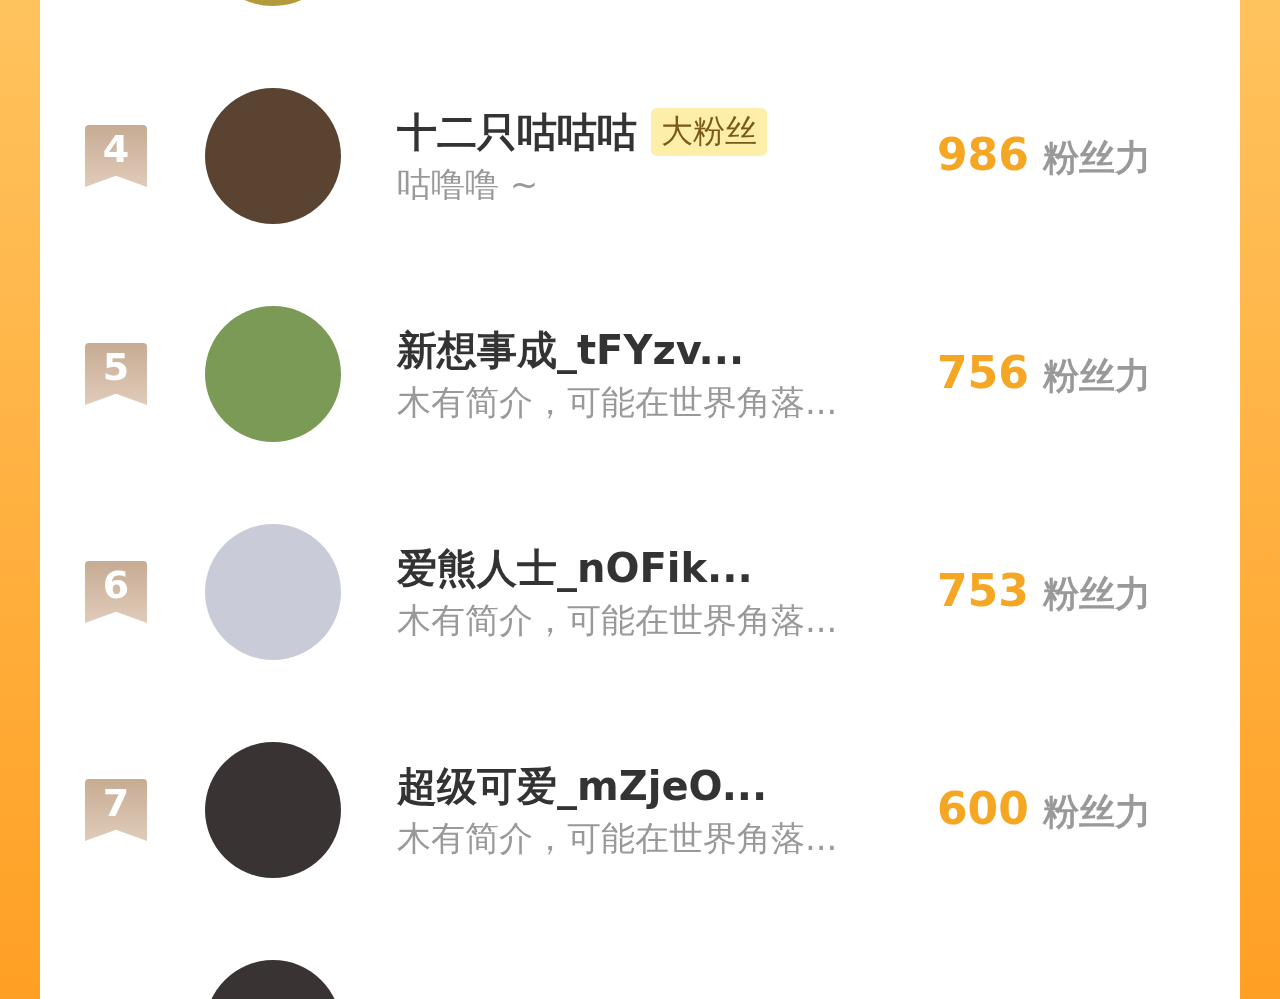 The width and height of the screenshot is (1280, 999). I want to click on fan-power-score: 756, so click(983, 372).